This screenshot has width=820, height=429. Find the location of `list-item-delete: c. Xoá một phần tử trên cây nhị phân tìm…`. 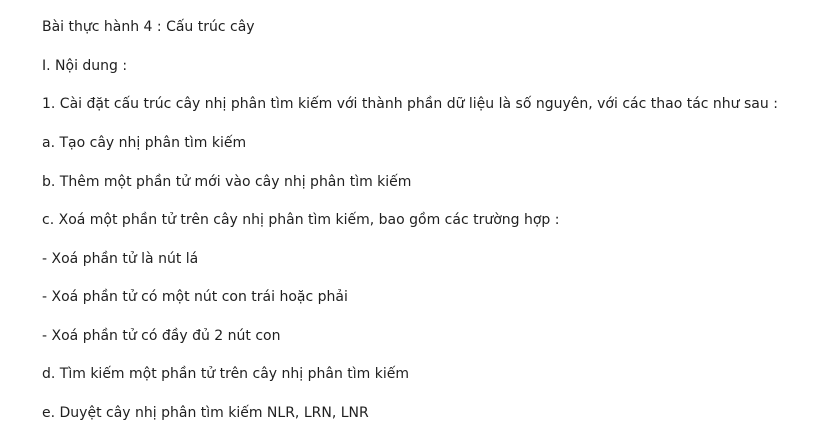

list-item-delete: c. Xoá một phần tử trên cây nhị phân tìm… is located at coordinates (301, 220).